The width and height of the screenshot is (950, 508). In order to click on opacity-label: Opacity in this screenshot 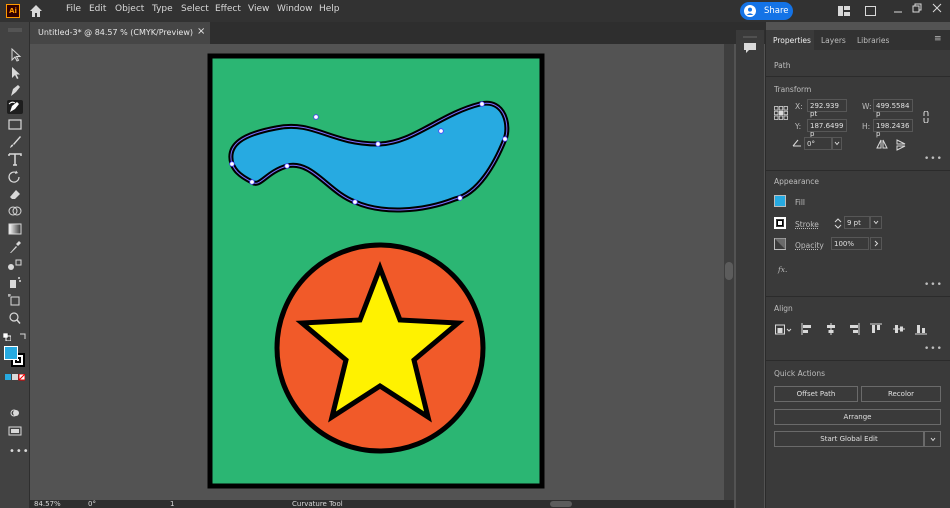, I will do `click(809, 245)`.